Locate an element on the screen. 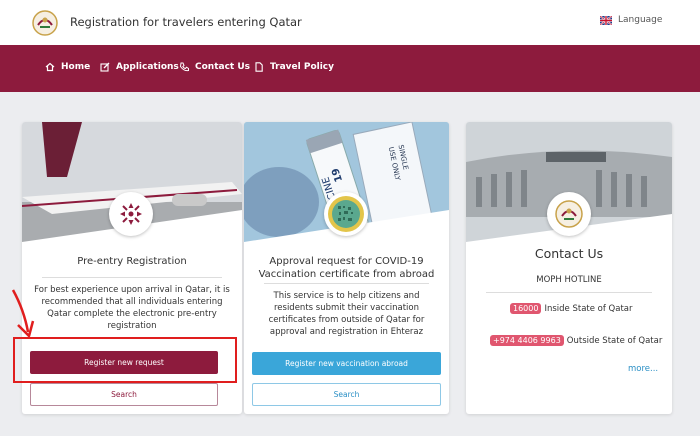  nav-home: Home is located at coordinates (67, 67).